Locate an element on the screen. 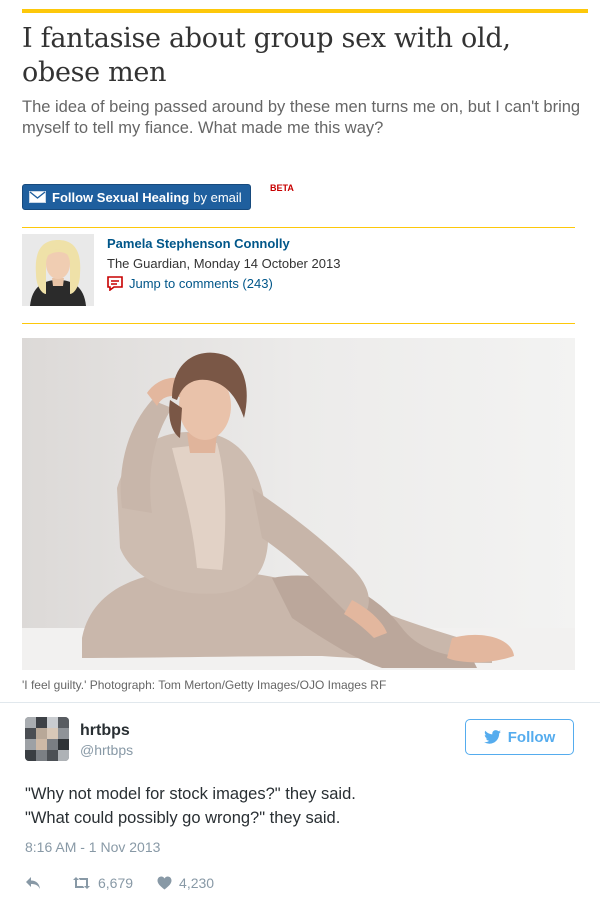 Image resolution: width=600 pixels, height=909 pixels. tweet-actions: 6,679 4,230 is located at coordinates (131, 883).